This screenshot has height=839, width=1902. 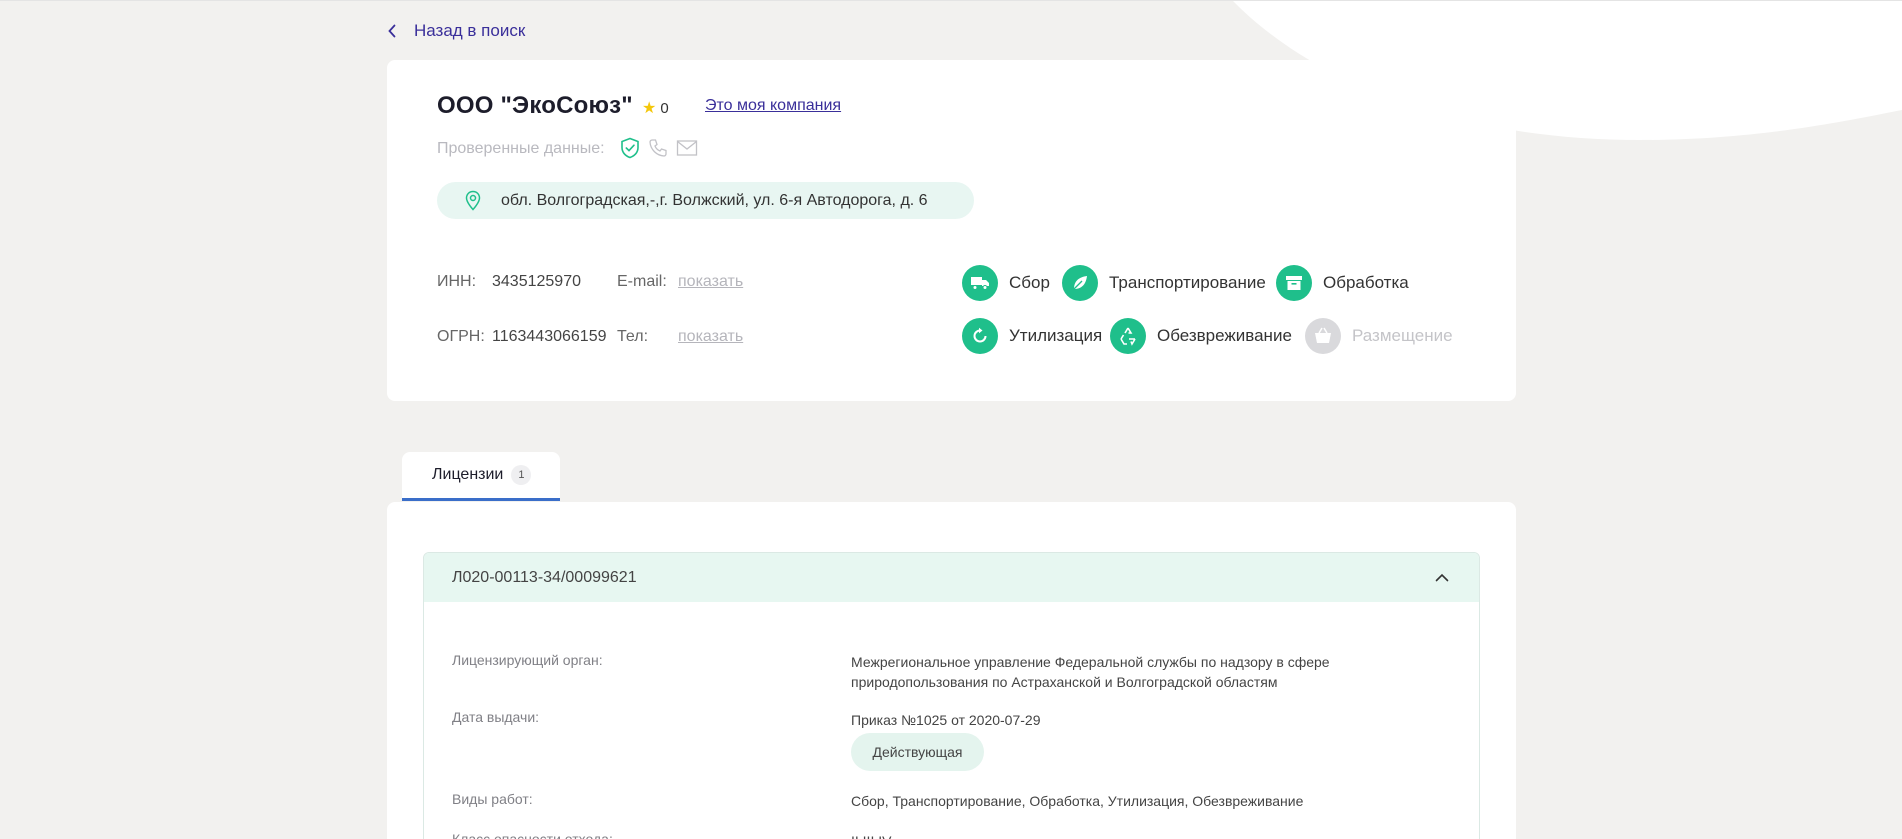 What do you see at coordinates (1224, 335) in the screenshot?
I see `activity-label: Обезвреживание` at bounding box center [1224, 335].